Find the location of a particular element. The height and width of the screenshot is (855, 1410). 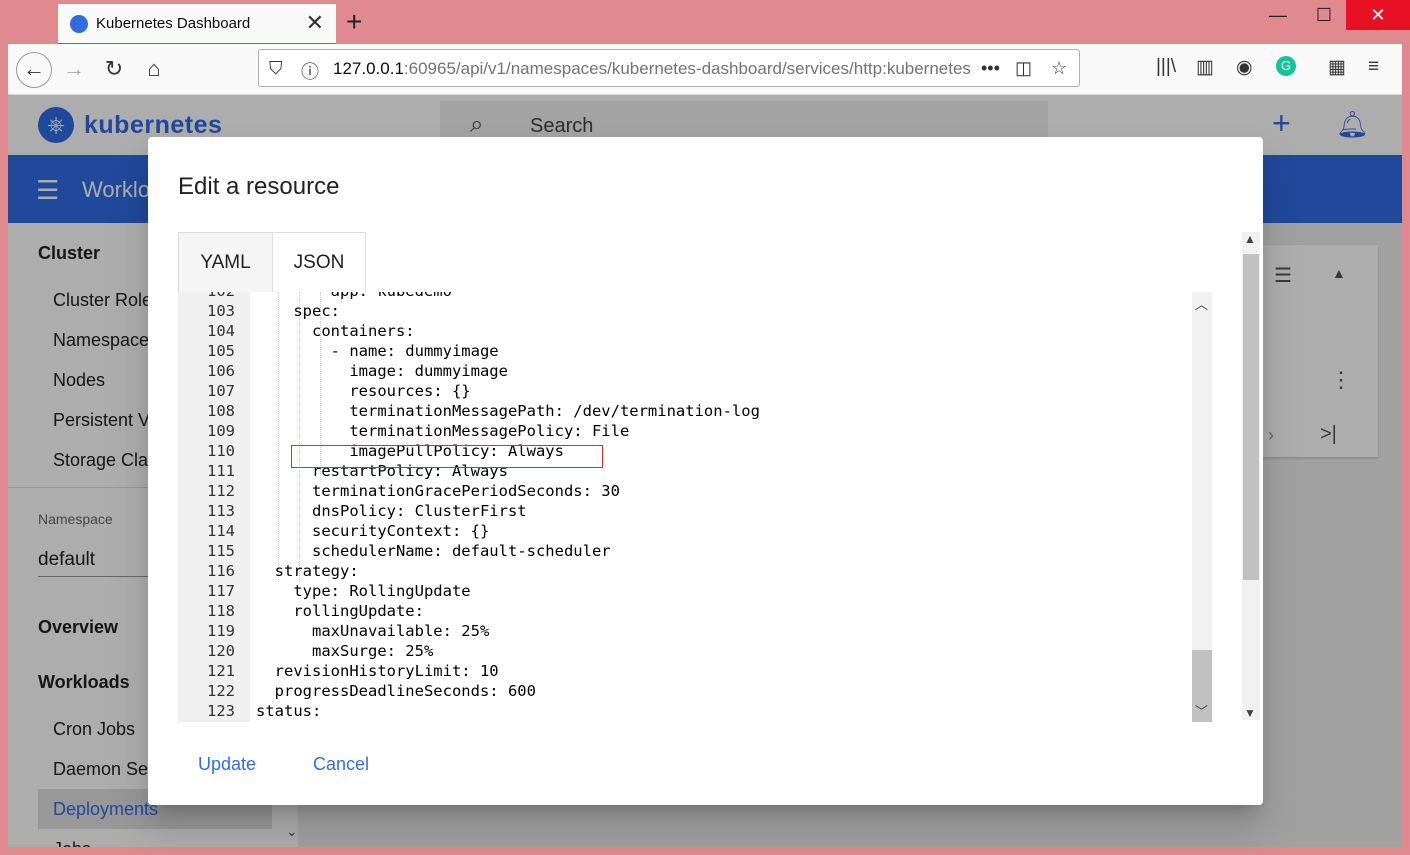

line-number: 110 is located at coordinates (221, 451).